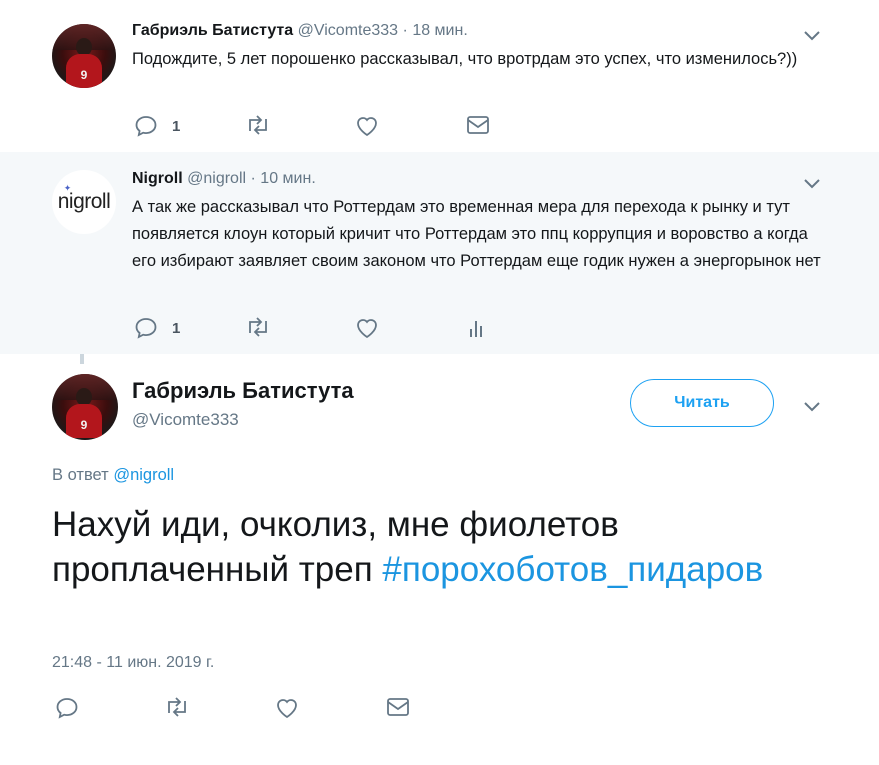  Describe the element at coordinates (439, 30) in the screenshot. I see `tweet-time: 18 мин.` at that location.